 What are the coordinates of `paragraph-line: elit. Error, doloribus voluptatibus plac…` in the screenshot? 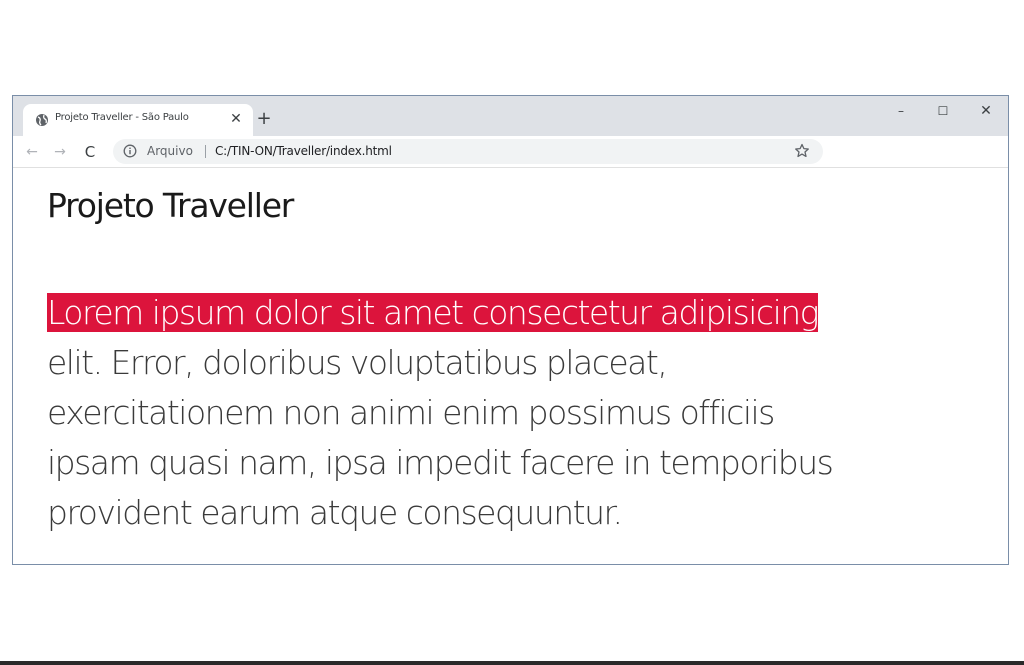 It's located at (357, 362).